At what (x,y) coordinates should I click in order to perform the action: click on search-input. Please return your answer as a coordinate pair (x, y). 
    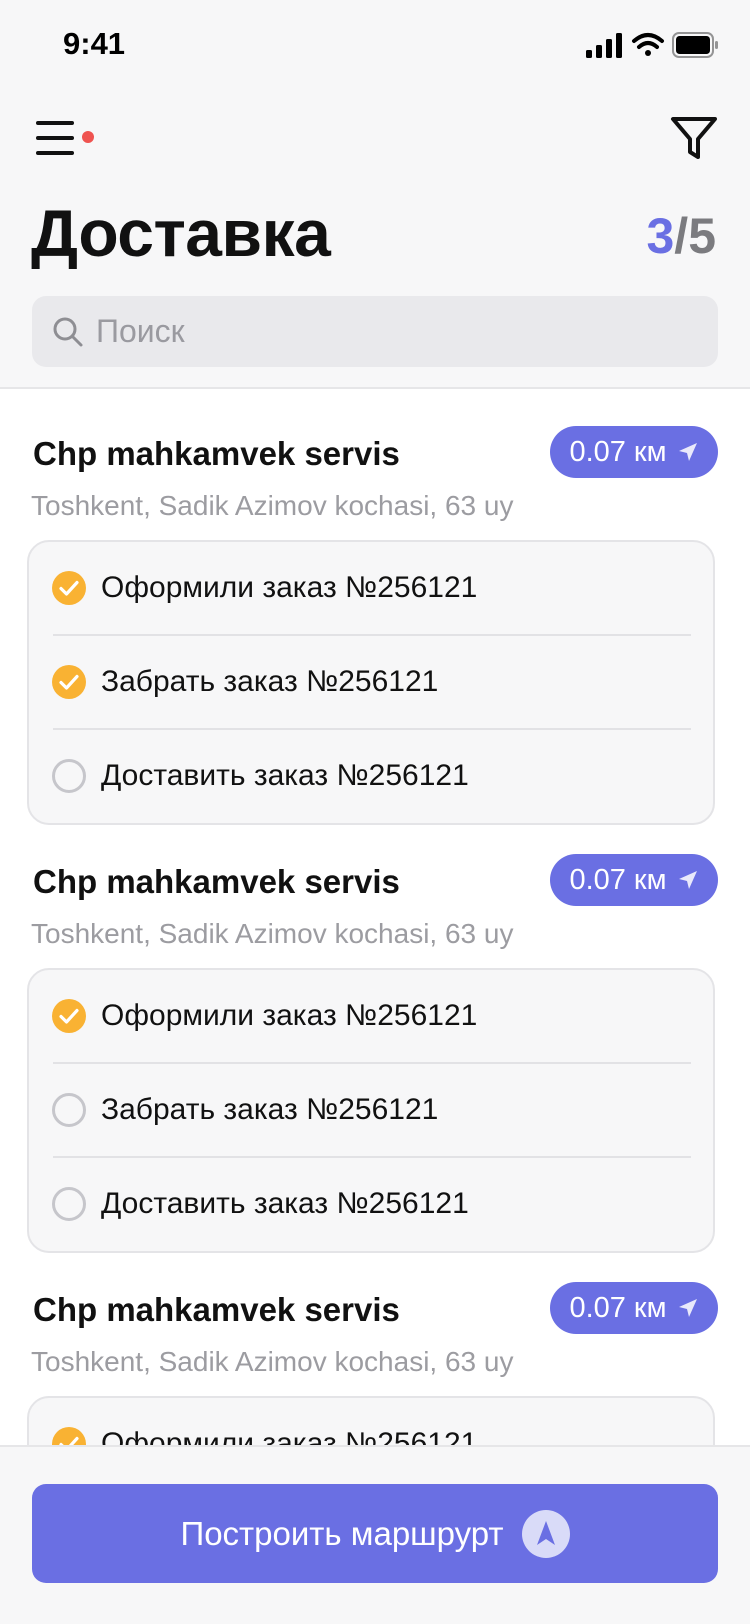
    Looking at the image, I should click on (376, 331).